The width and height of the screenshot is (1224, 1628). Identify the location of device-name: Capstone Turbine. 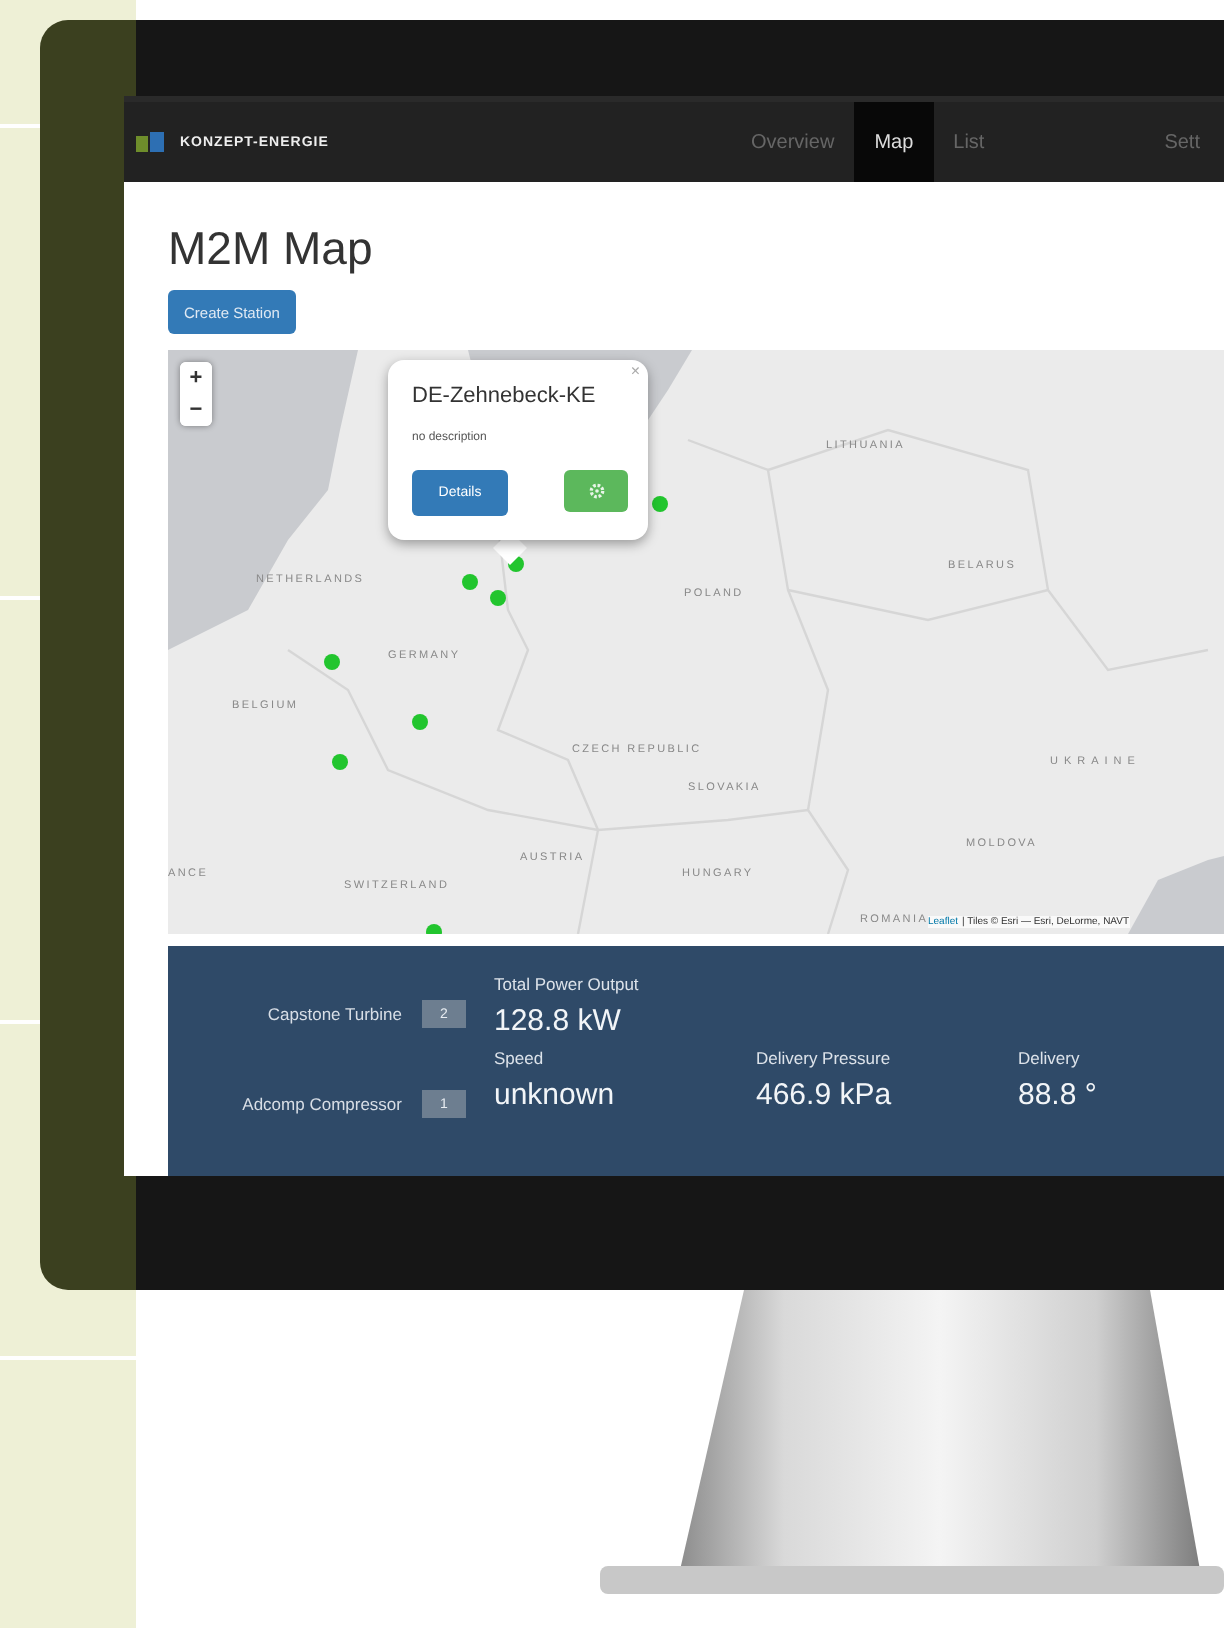
(334, 1014).